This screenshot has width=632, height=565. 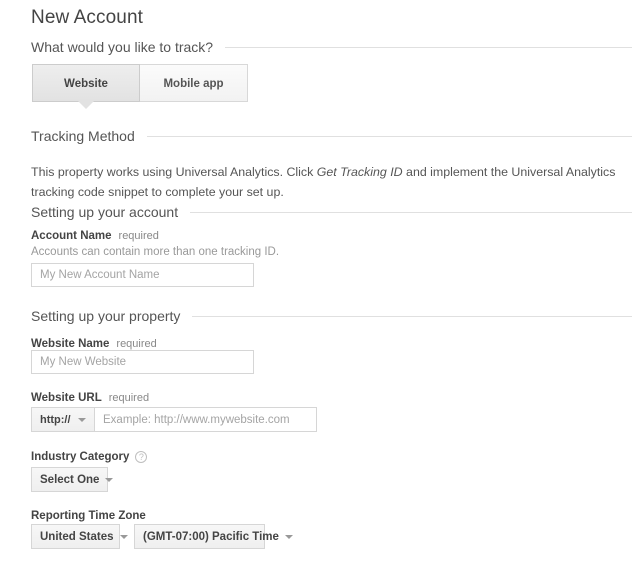 What do you see at coordinates (122, 47) in the screenshot?
I see `section-heading-track-label: What would you like to track?` at bounding box center [122, 47].